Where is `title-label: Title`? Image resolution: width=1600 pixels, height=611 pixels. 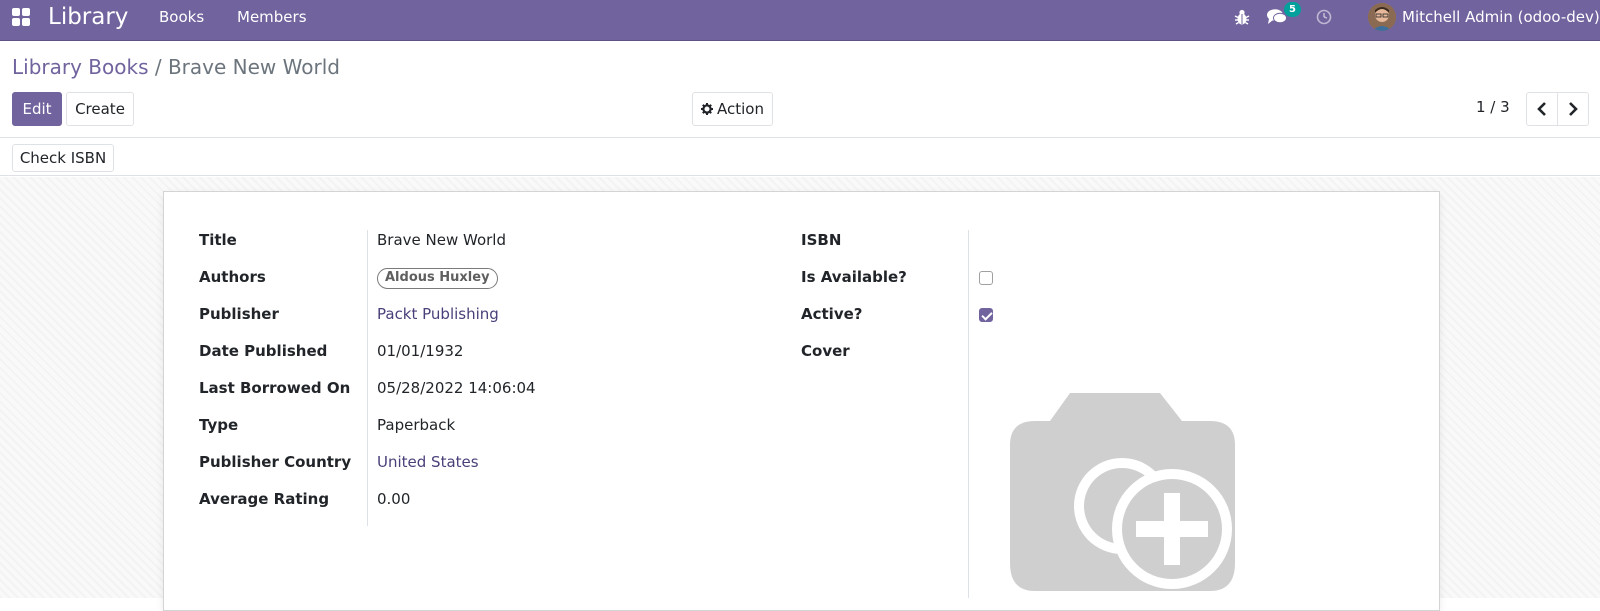 title-label: Title is located at coordinates (218, 240).